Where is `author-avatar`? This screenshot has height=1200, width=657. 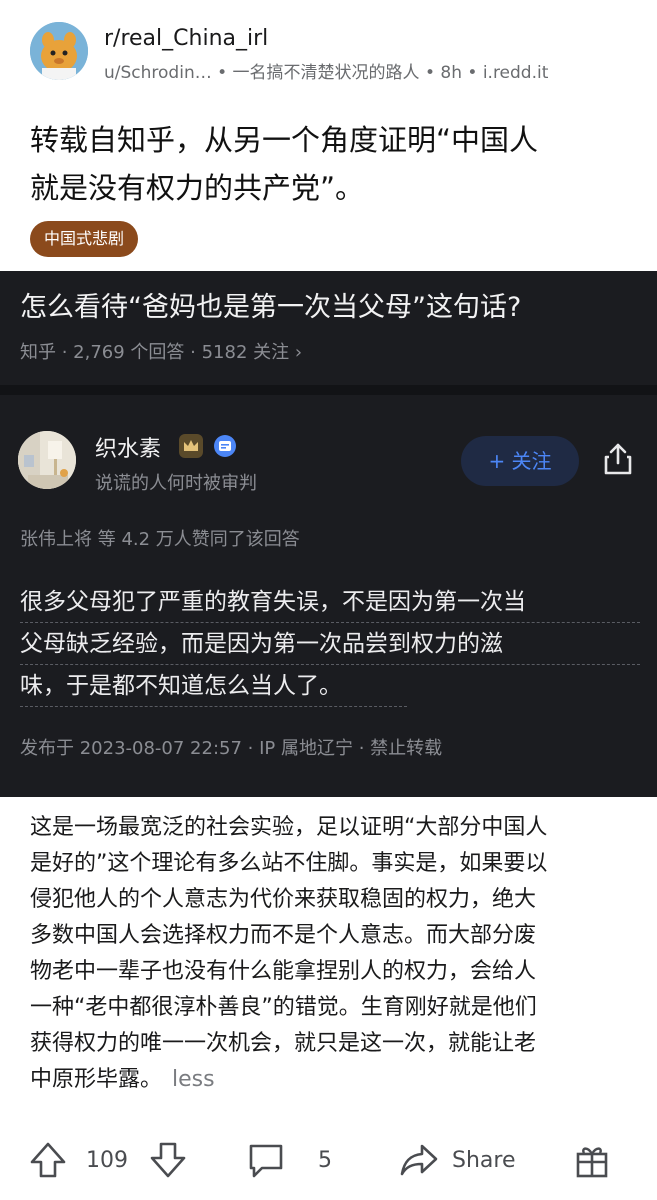
author-avatar is located at coordinates (47, 460).